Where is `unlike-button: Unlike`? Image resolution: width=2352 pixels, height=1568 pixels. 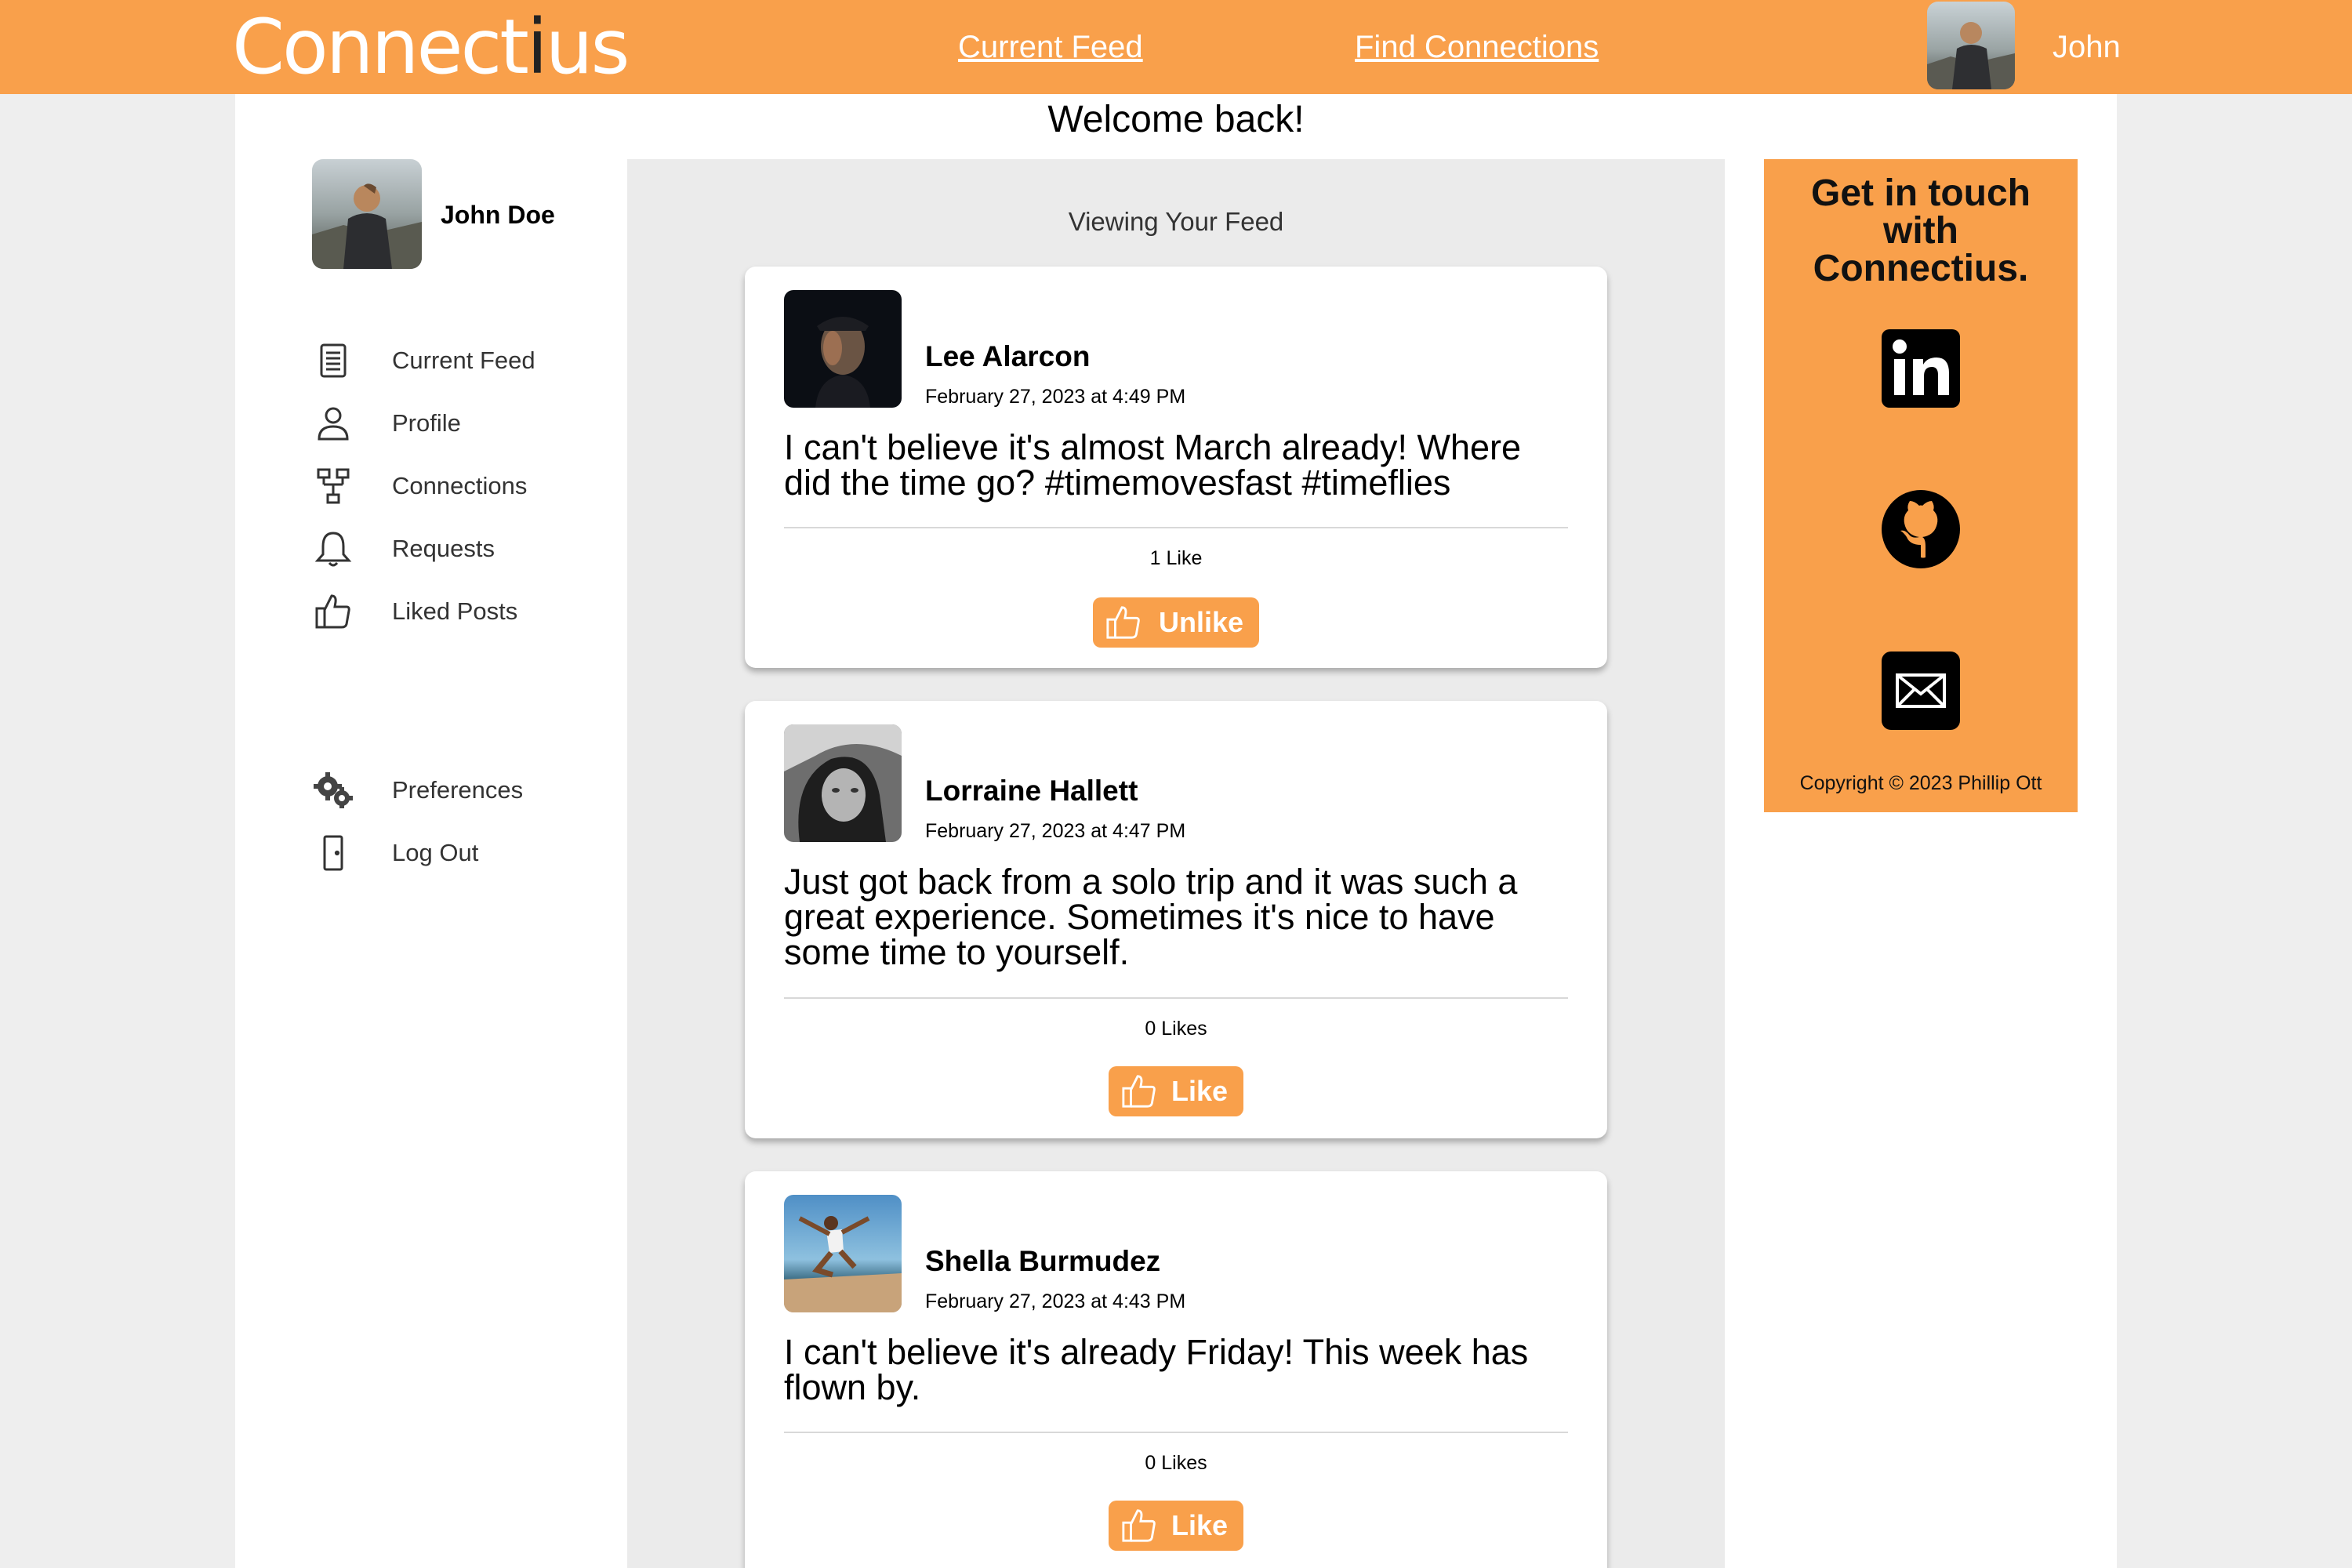
unlike-button: Unlike is located at coordinates (1176, 622).